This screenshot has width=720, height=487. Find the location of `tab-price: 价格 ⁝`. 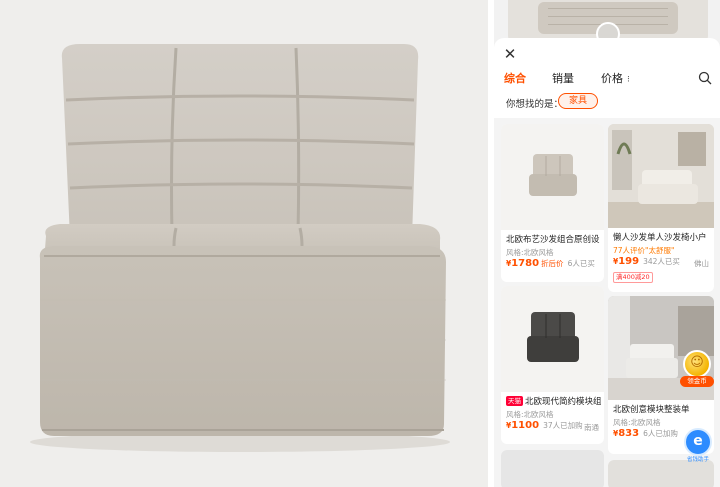

tab-price: 价格 ⁝ is located at coordinates (615, 78).